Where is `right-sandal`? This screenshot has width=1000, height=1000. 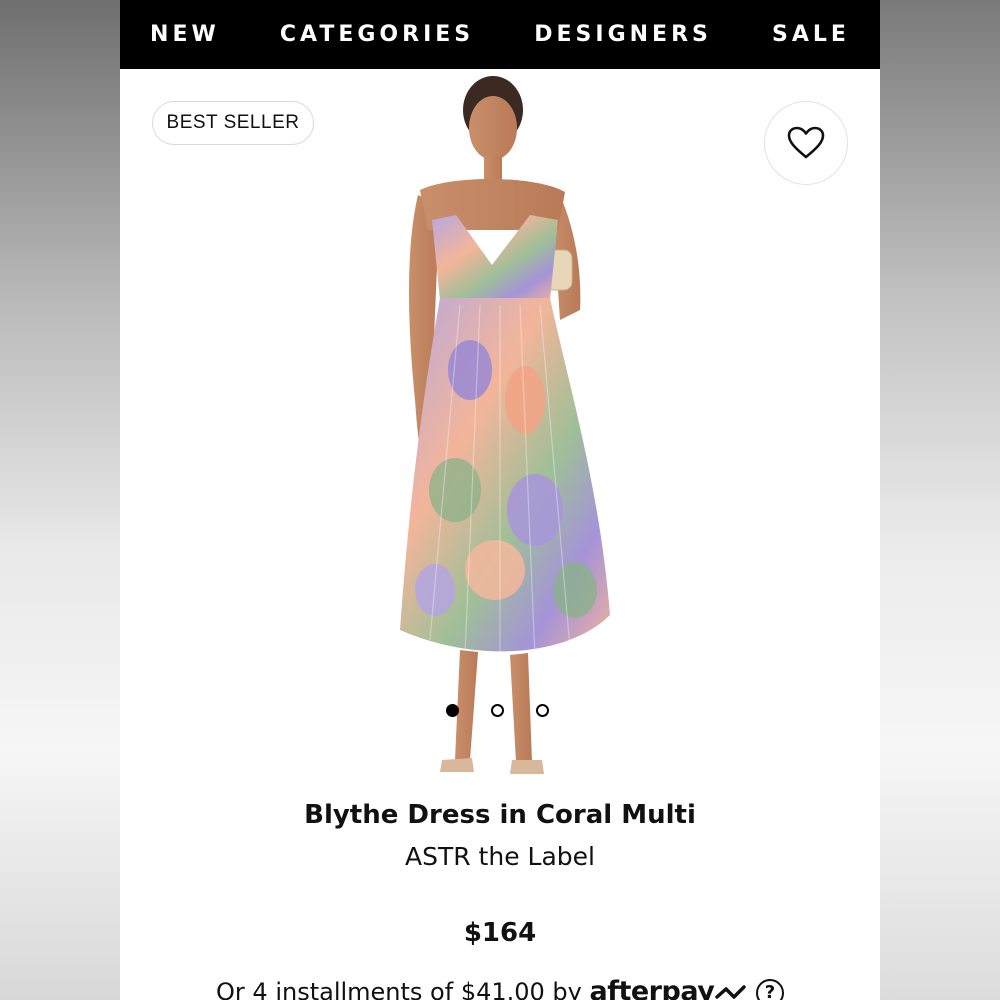
right-sandal is located at coordinates (527, 767).